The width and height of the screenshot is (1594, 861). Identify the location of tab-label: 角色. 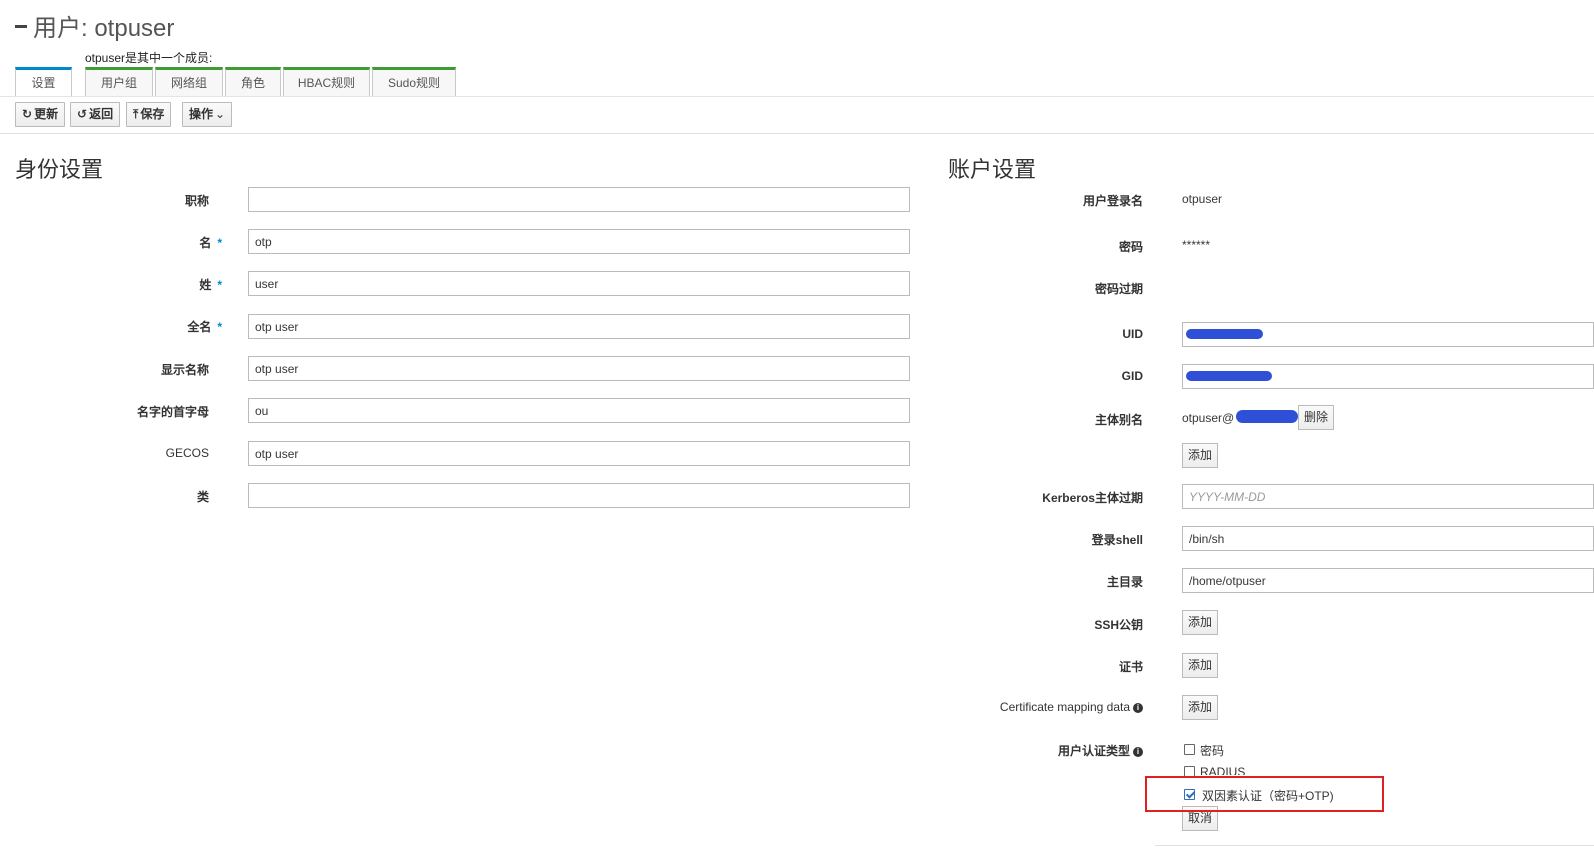
(252, 83).